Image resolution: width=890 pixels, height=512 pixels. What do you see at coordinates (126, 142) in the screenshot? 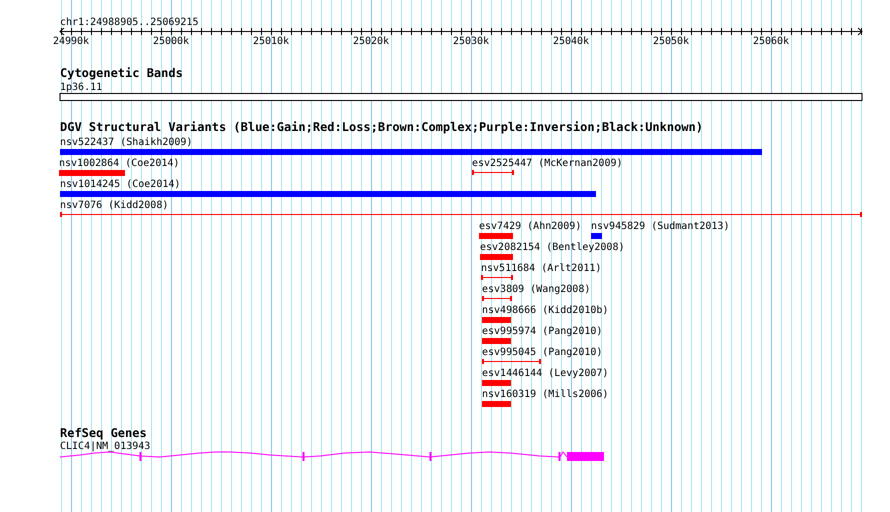
I see `feature-label: nsv522437 (Shaikh2009)` at bounding box center [126, 142].